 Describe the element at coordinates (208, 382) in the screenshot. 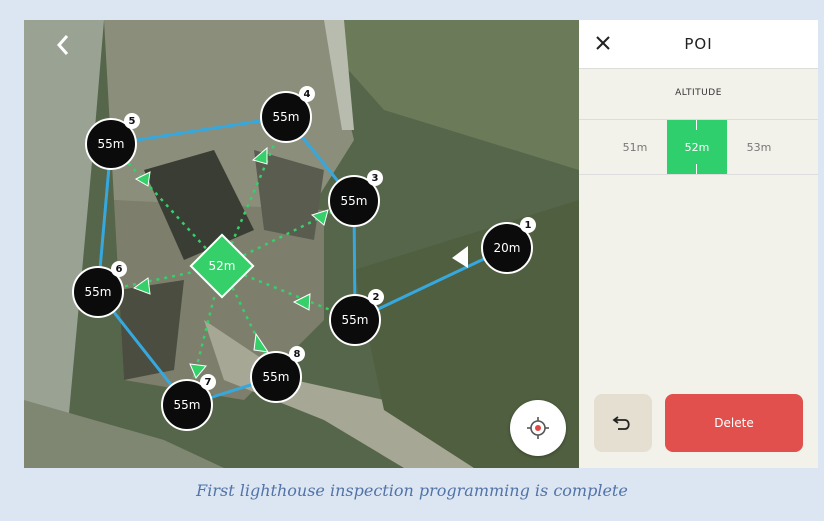

I see `waypoint-number-badge: 7` at that location.